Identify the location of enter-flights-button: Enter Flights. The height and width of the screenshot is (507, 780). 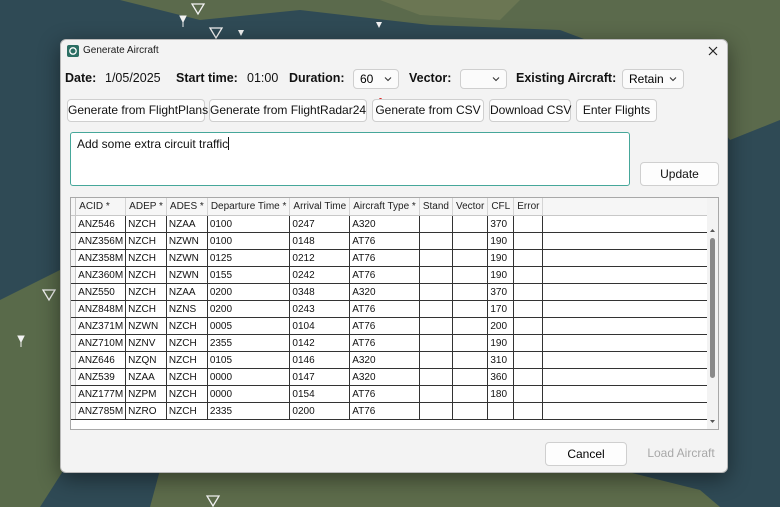
(616, 110).